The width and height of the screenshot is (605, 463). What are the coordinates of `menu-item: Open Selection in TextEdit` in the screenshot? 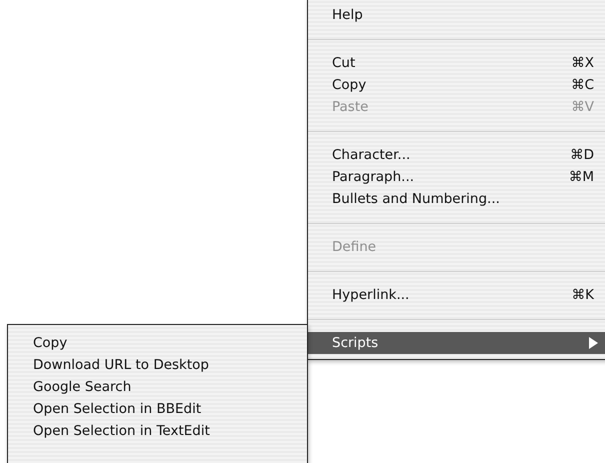 It's located at (157, 431).